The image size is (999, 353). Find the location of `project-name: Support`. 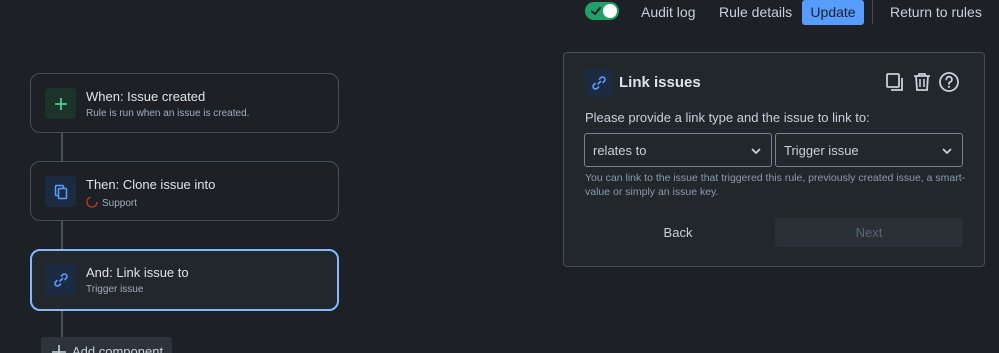

project-name: Support is located at coordinates (120, 203).